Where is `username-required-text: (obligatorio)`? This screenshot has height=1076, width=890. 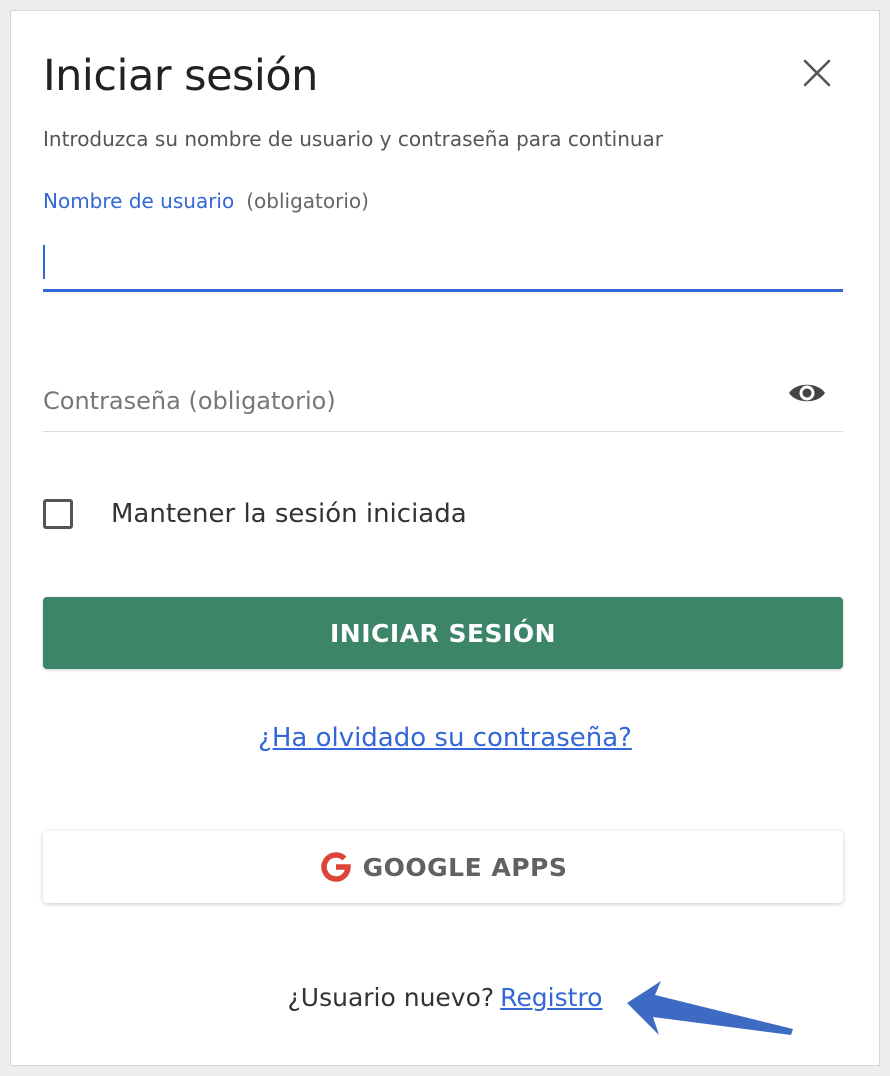 username-required-text: (obligatorio) is located at coordinates (307, 201).